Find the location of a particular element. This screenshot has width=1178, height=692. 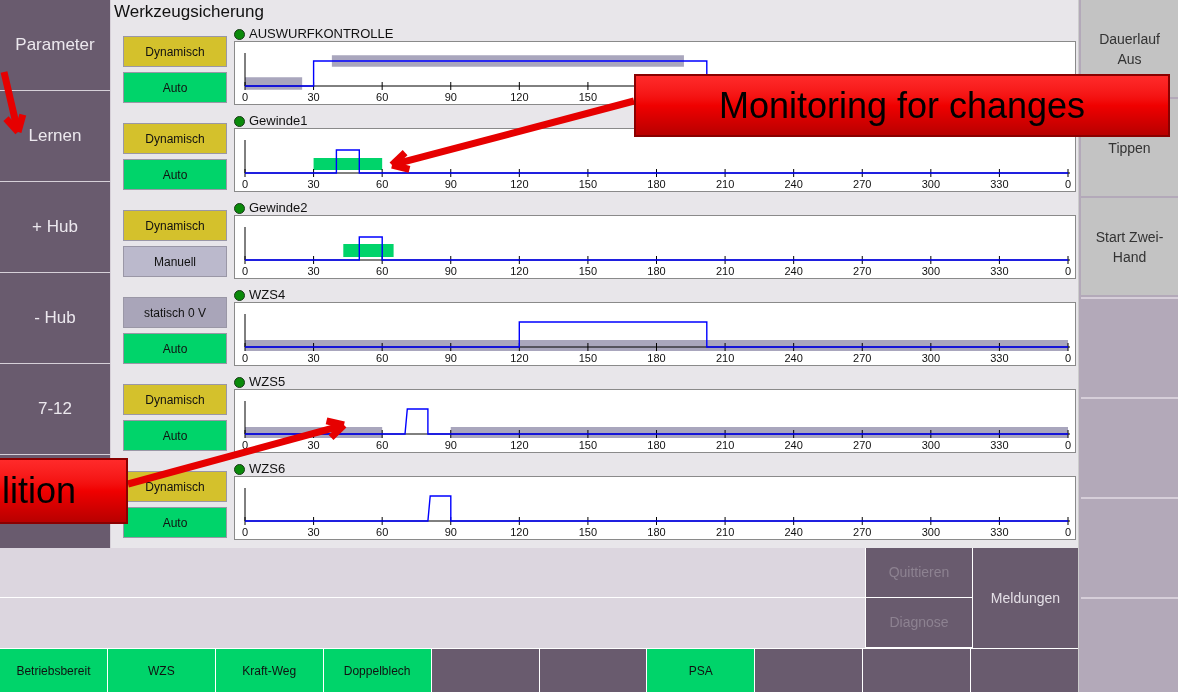

channel-name: Gewinde2 is located at coordinates (278, 208).